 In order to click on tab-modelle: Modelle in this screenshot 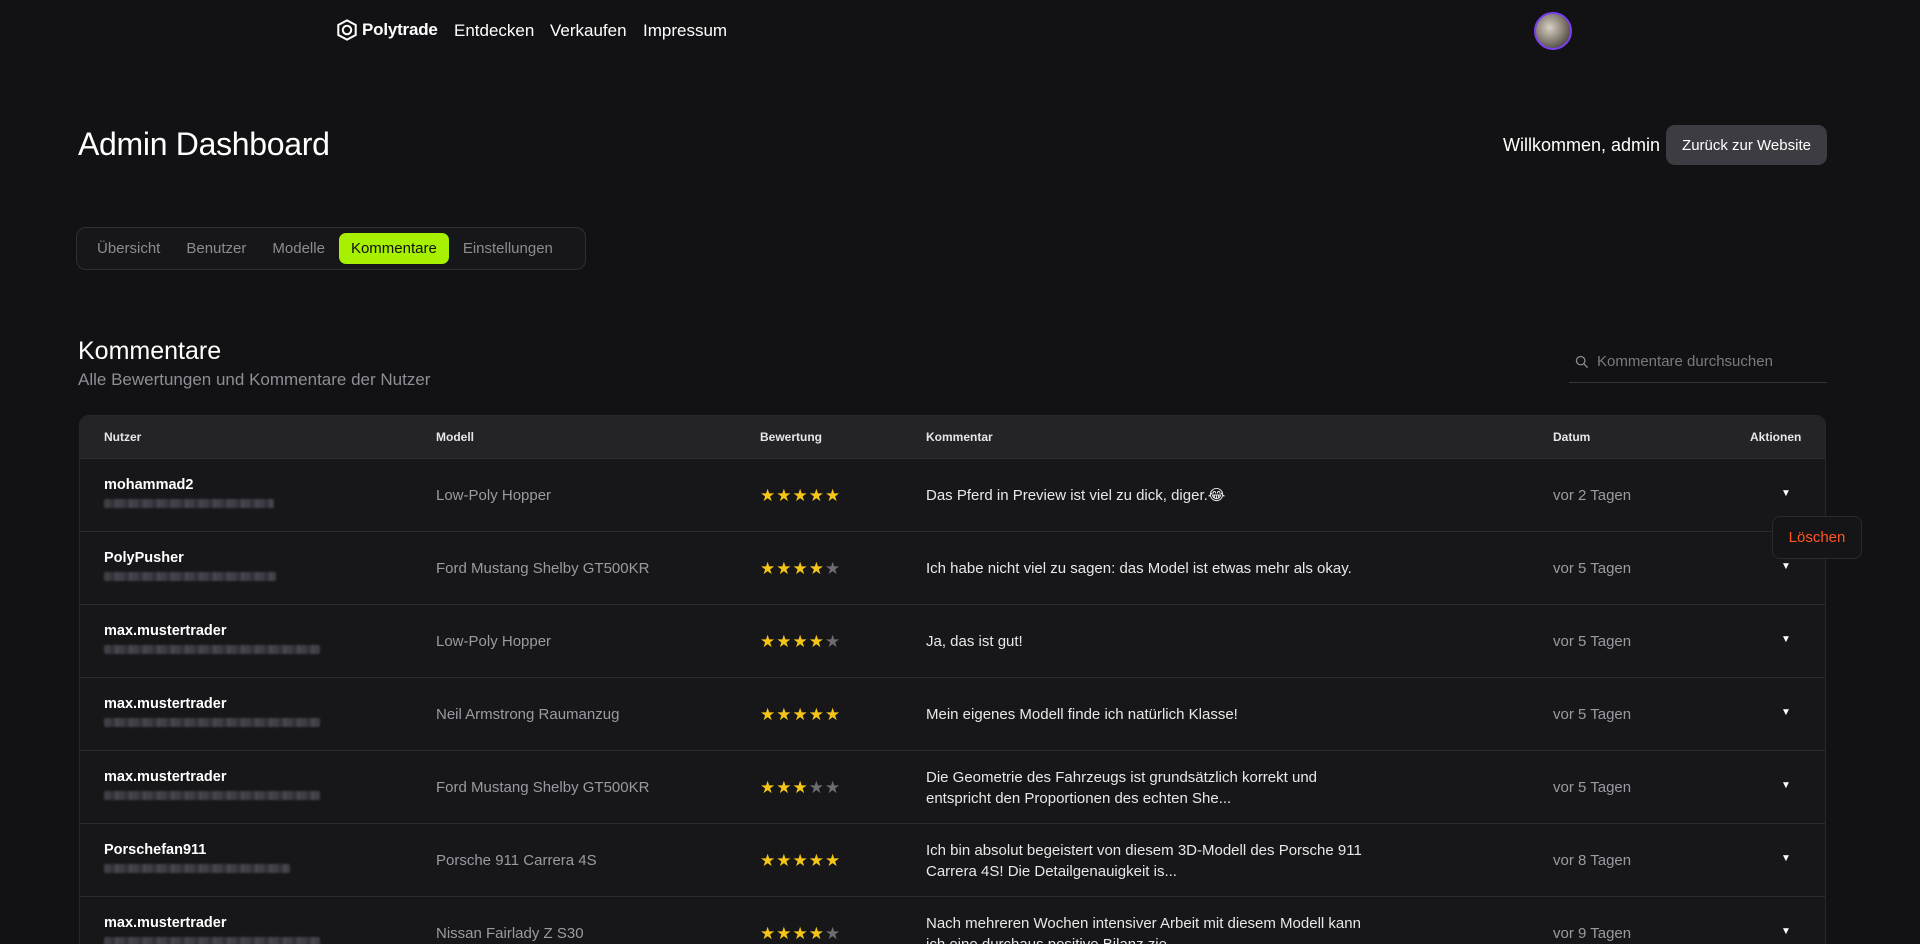, I will do `click(298, 248)`.